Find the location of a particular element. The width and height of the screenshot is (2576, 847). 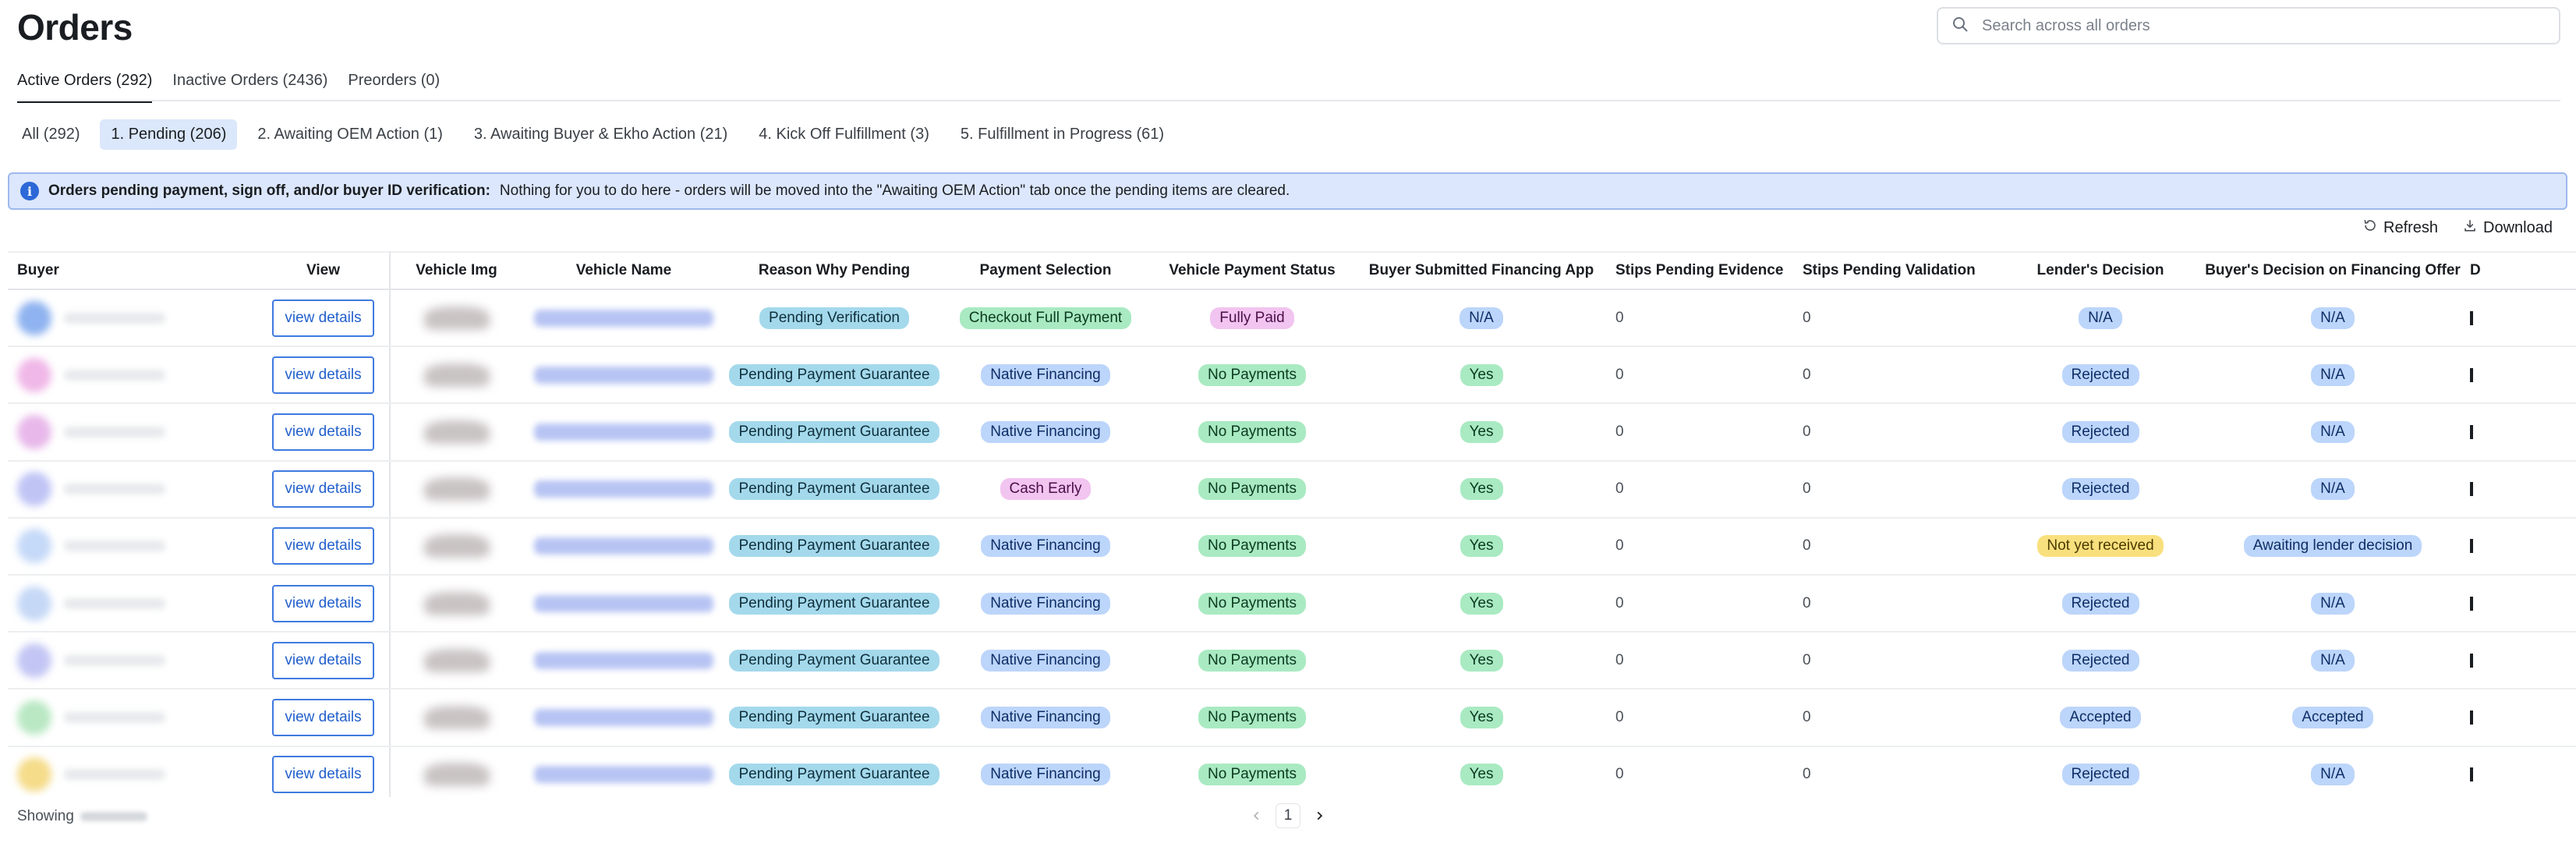

col-header-truncated: D is located at coordinates (2518, 270).